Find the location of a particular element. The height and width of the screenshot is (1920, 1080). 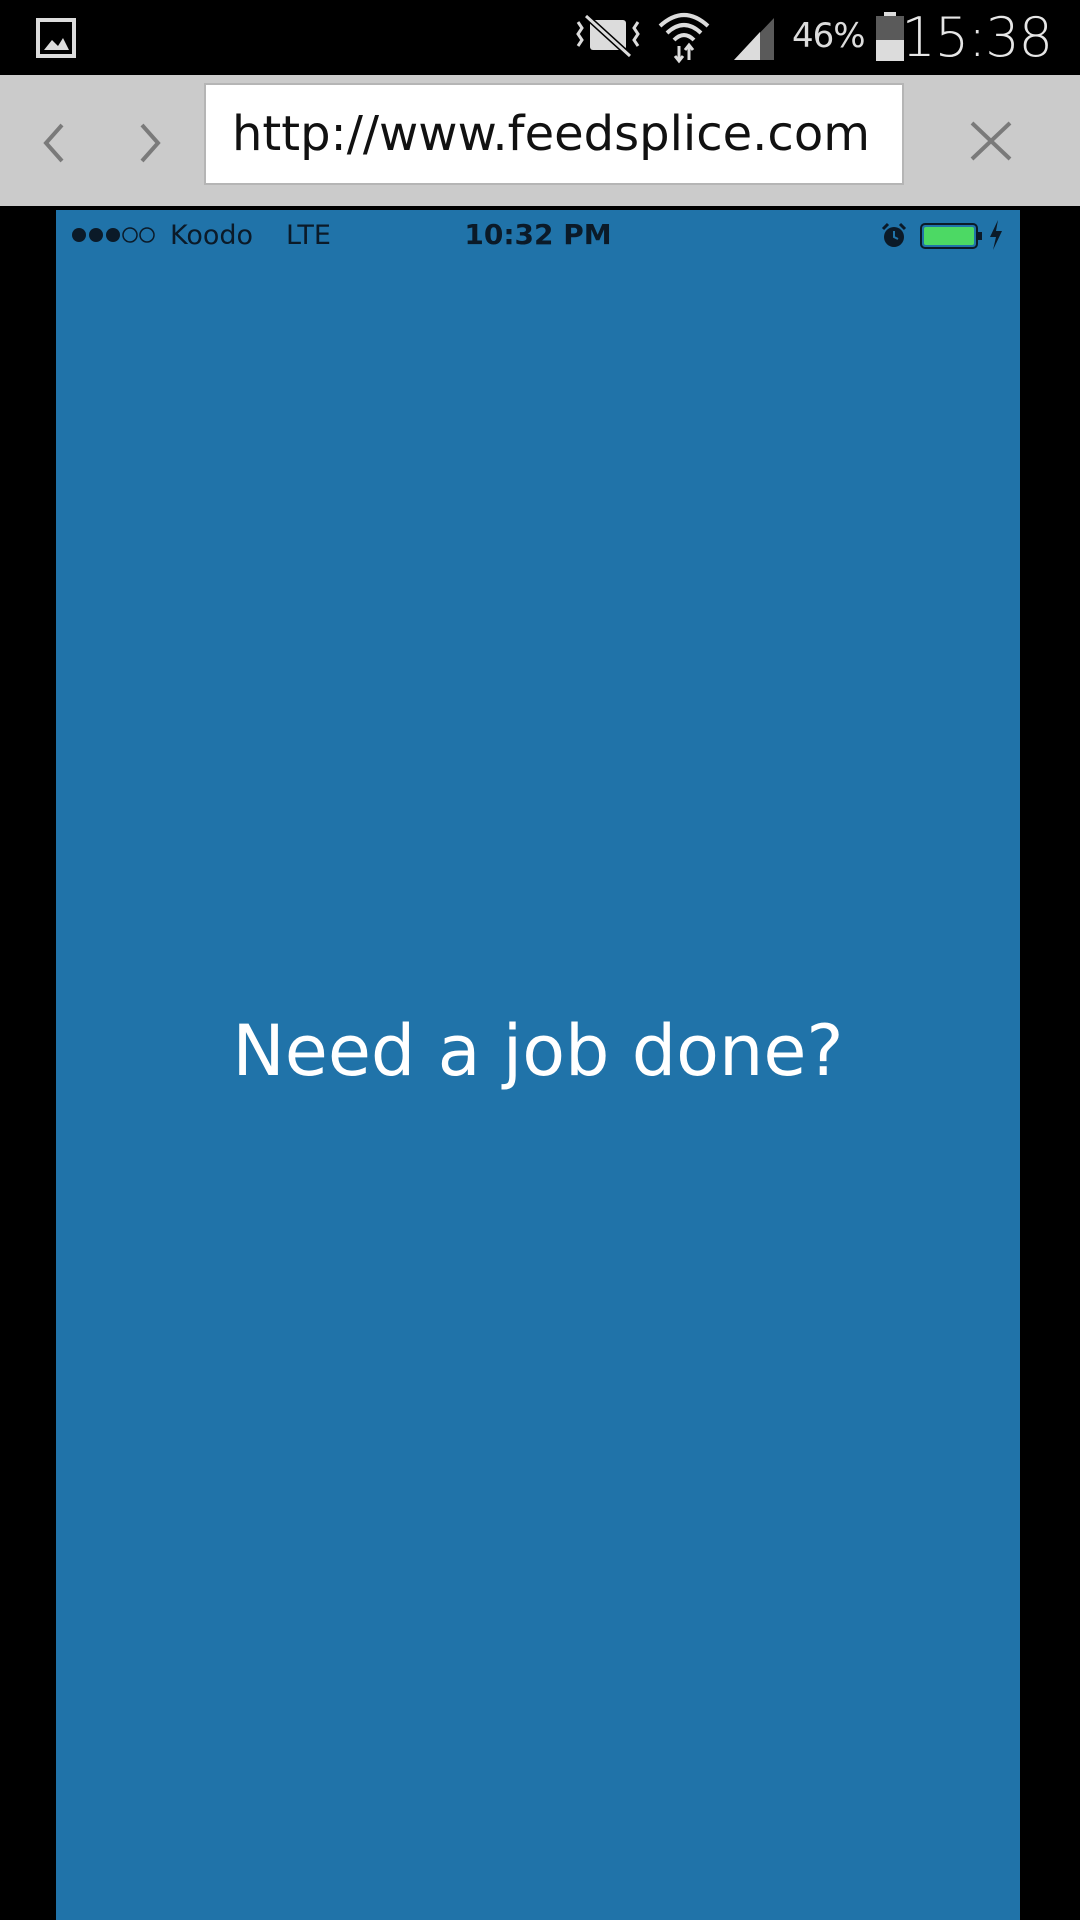

ios-battery-icon is located at coordinates (951, 236).